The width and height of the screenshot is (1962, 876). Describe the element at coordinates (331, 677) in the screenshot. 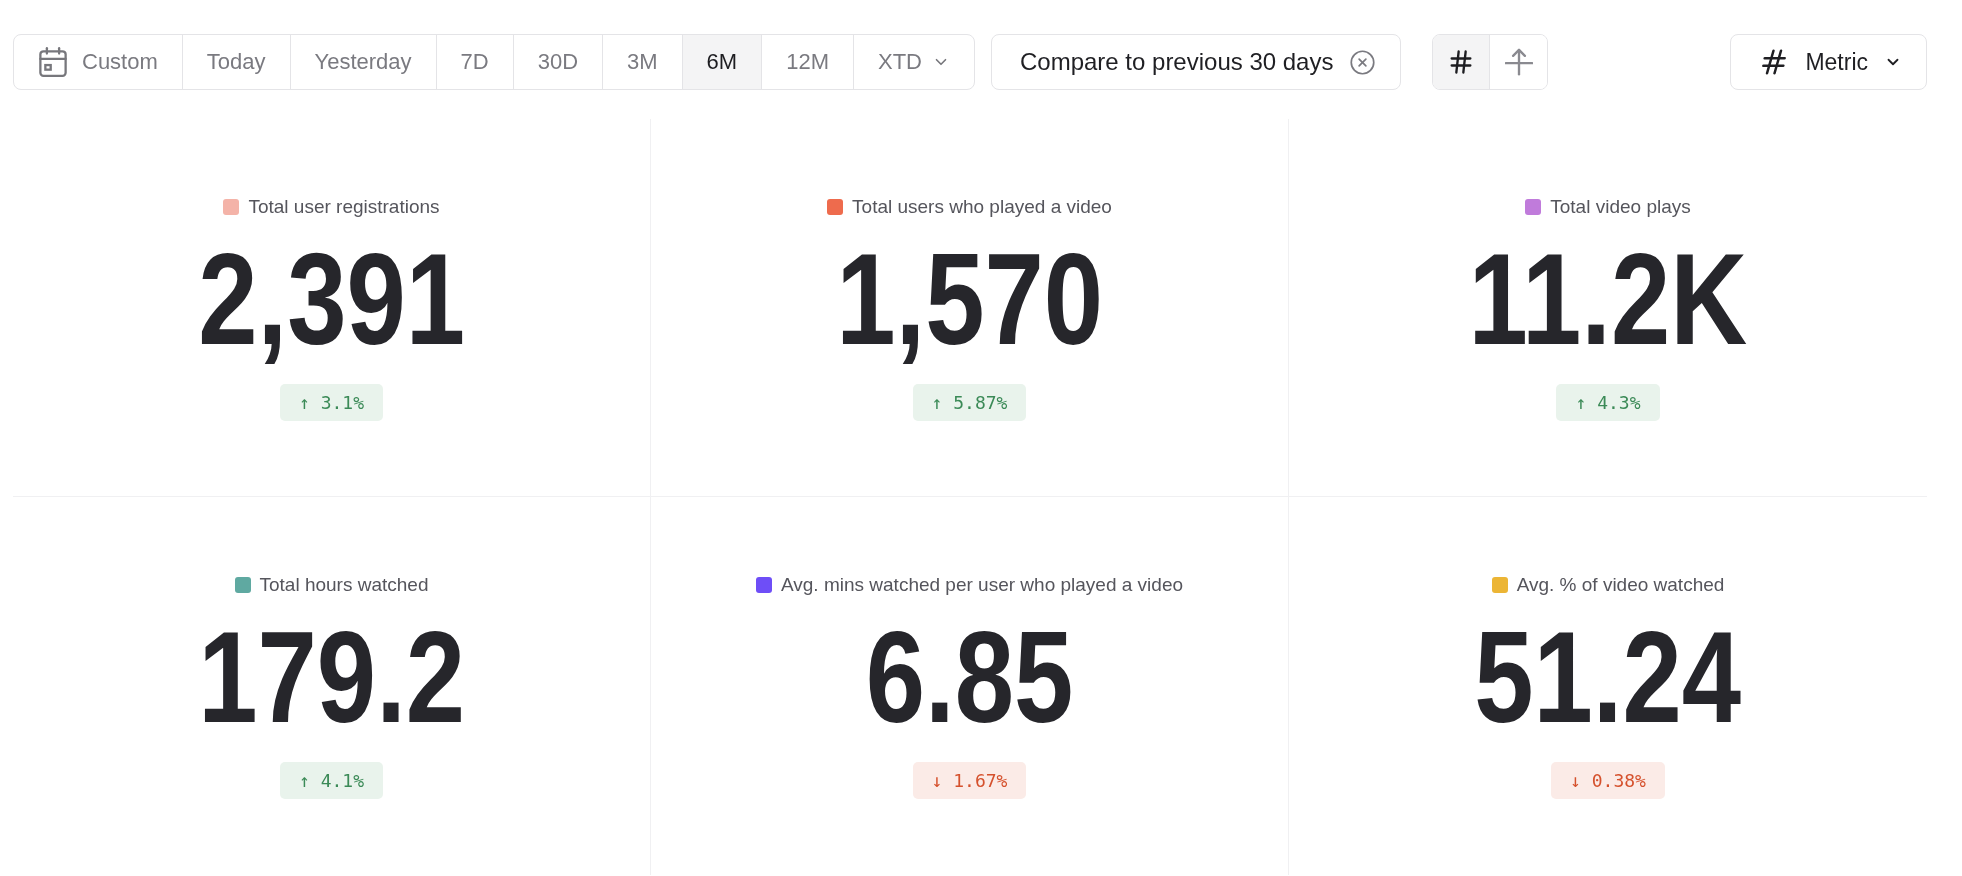

I see `metric-value: 179.2` at that location.